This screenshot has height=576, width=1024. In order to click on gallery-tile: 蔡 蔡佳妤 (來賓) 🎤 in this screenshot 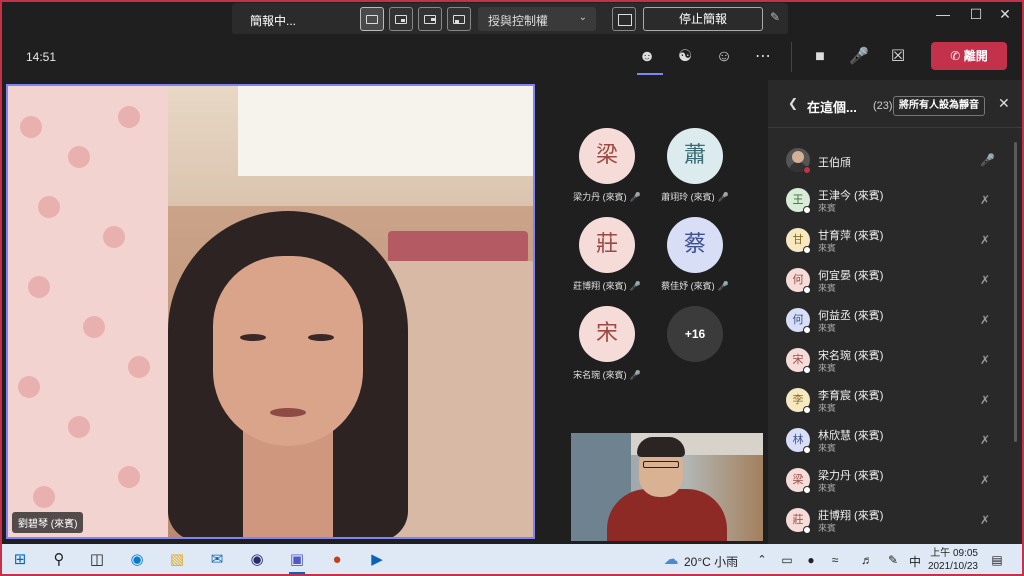, I will do `click(695, 262)`.